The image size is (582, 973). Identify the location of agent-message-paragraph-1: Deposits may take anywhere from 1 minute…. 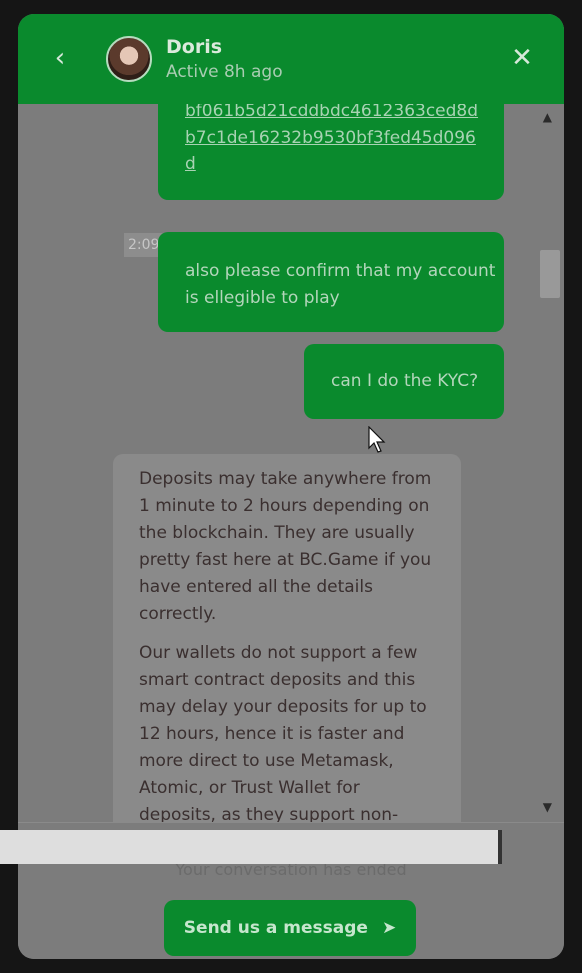
(285, 546).